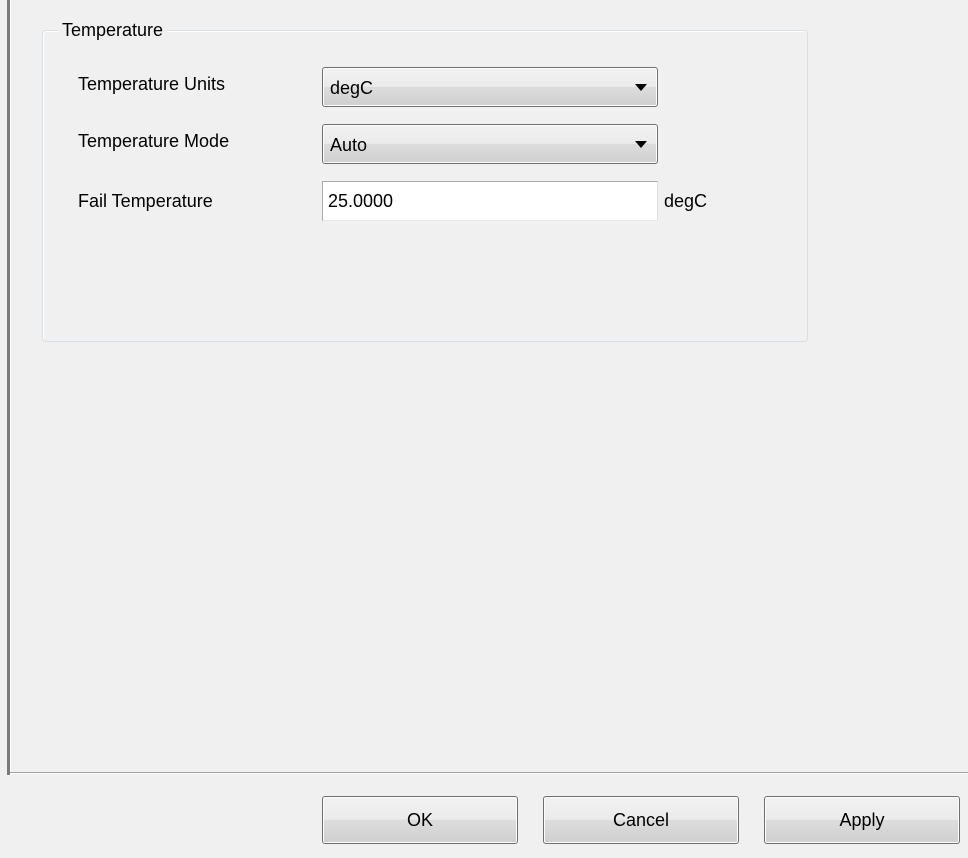 This screenshot has height=858, width=968. Describe the element at coordinates (152, 84) in the screenshot. I see `temperature-units-label: Temperature Units` at that location.